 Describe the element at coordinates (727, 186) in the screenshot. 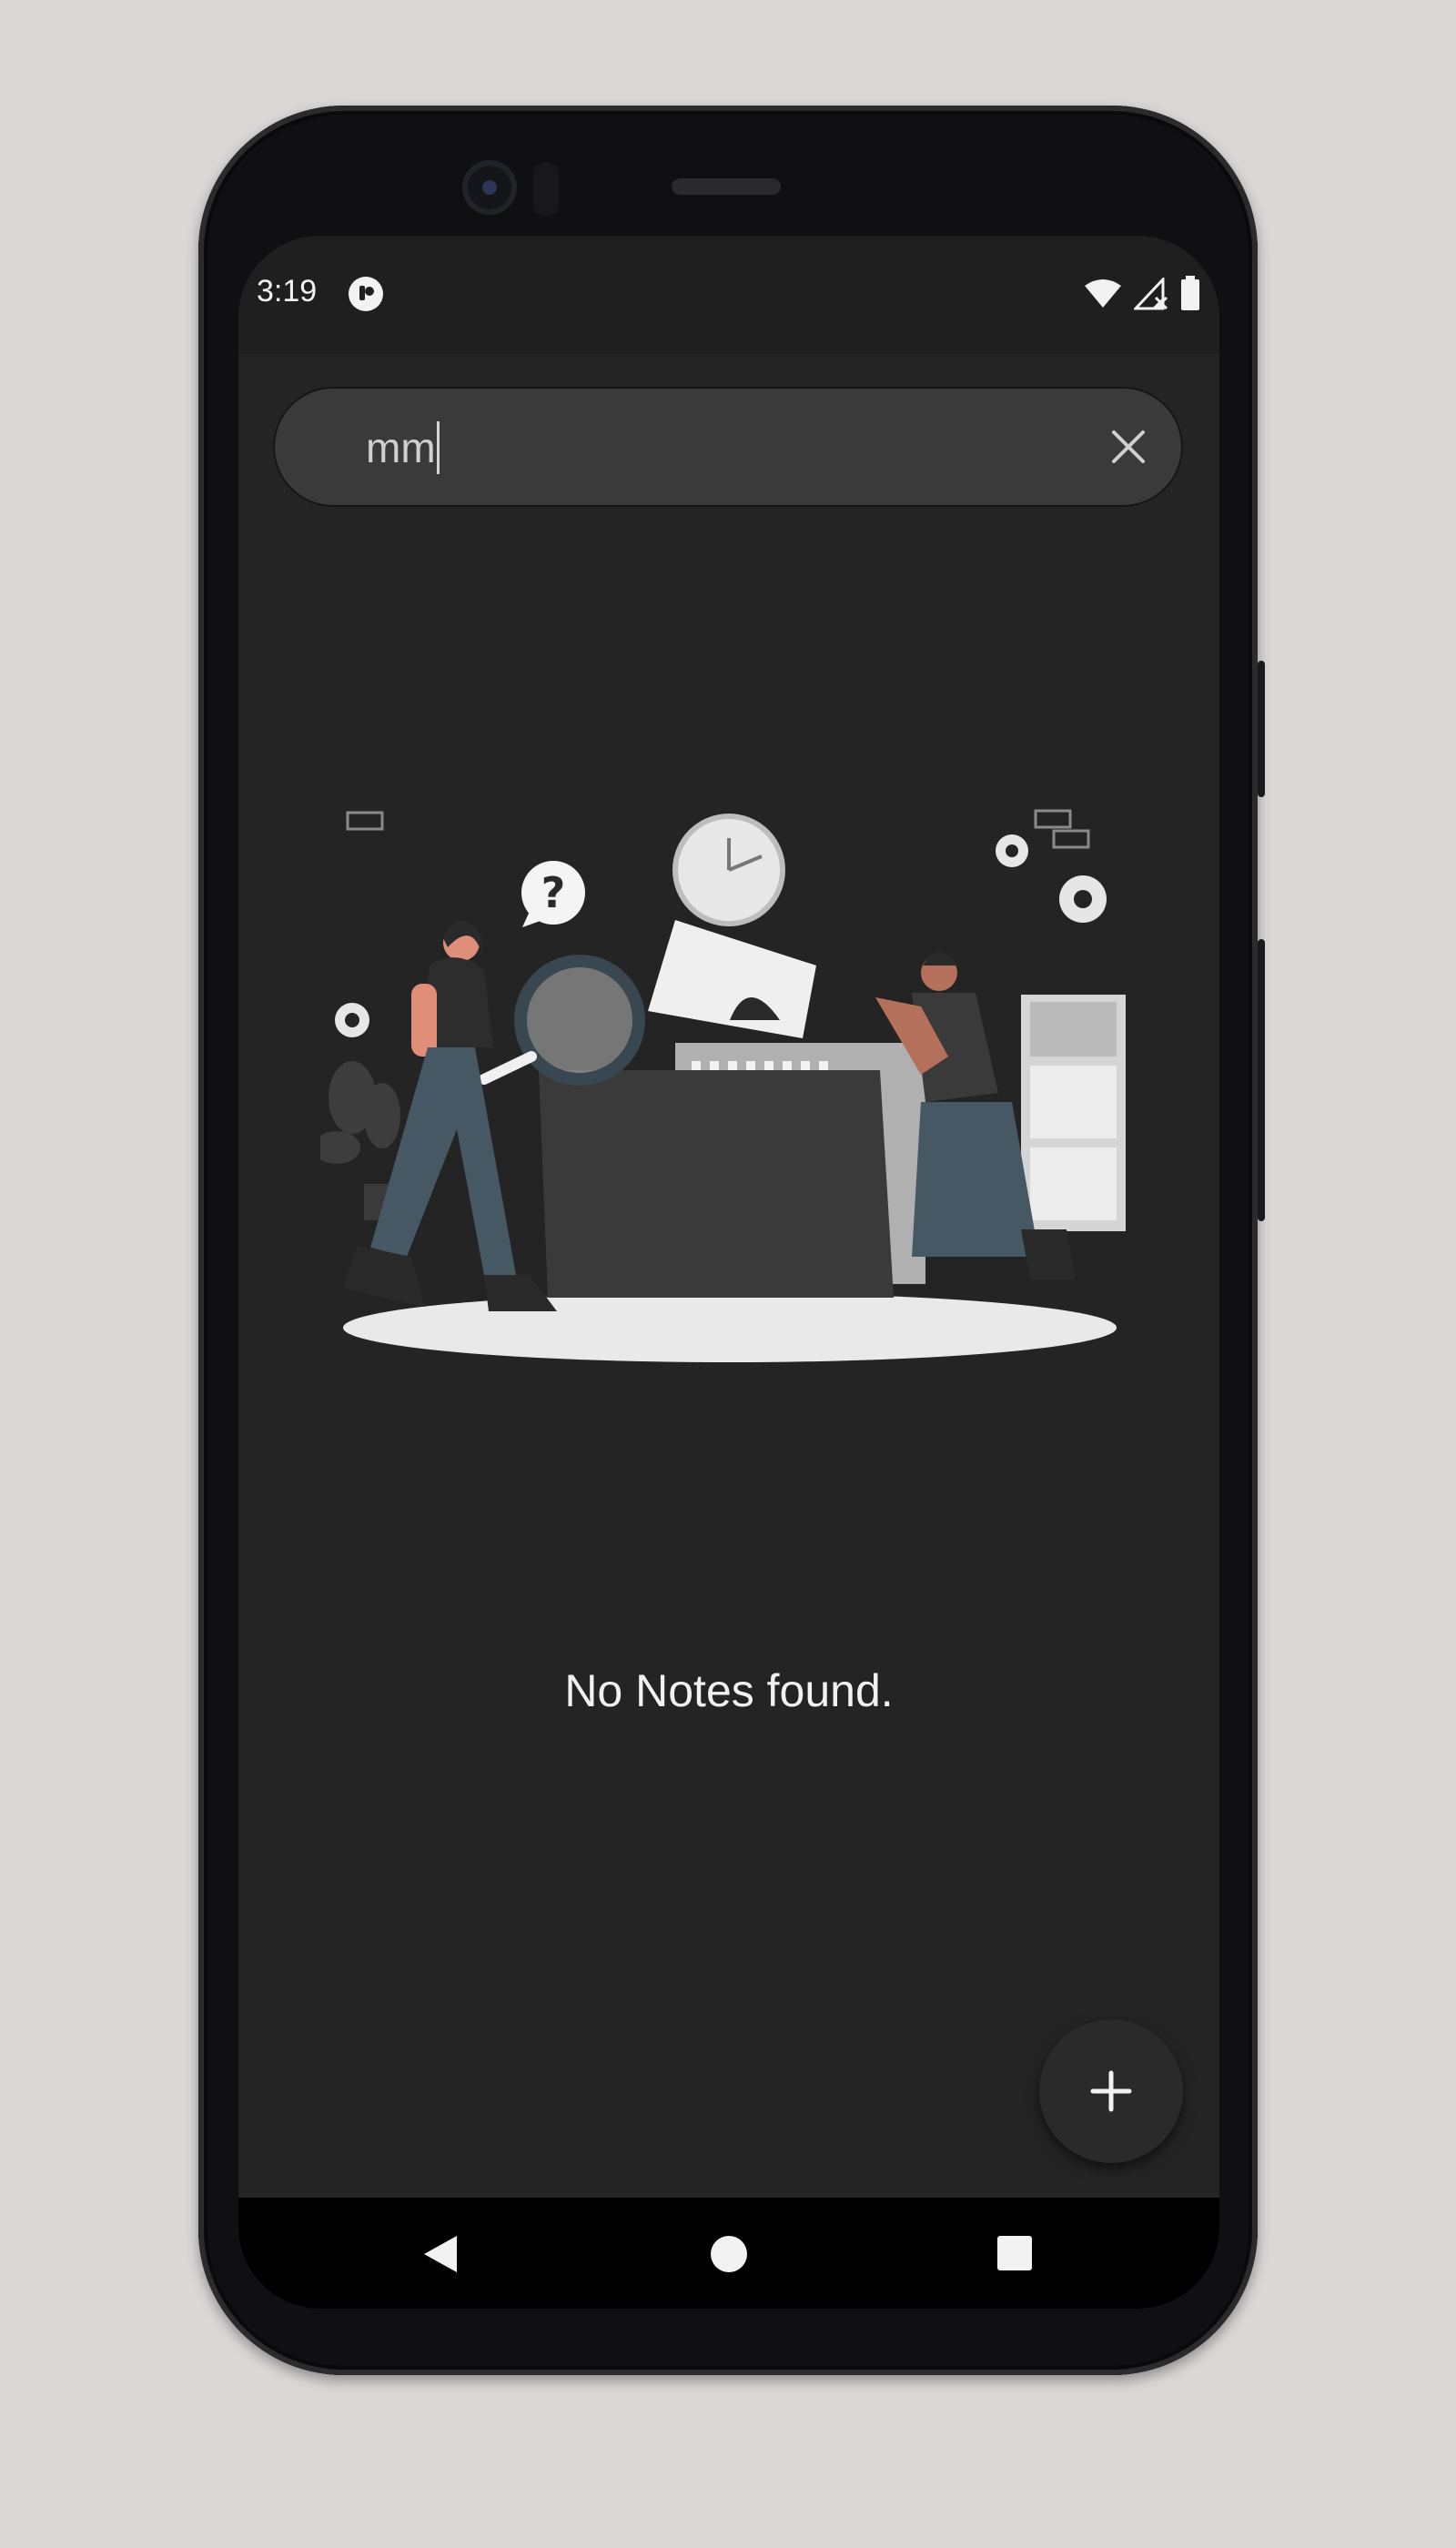

I see `earpiece-speaker` at that location.